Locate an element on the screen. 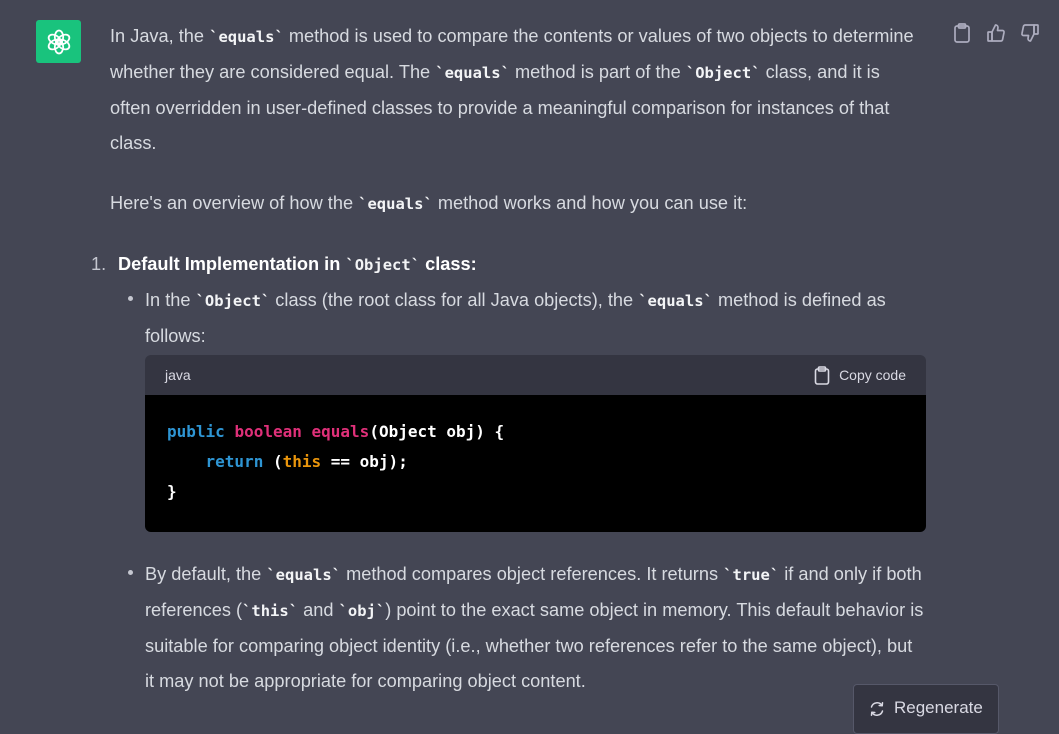  text-span: method works and how you can use it: is located at coordinates (590, 203).